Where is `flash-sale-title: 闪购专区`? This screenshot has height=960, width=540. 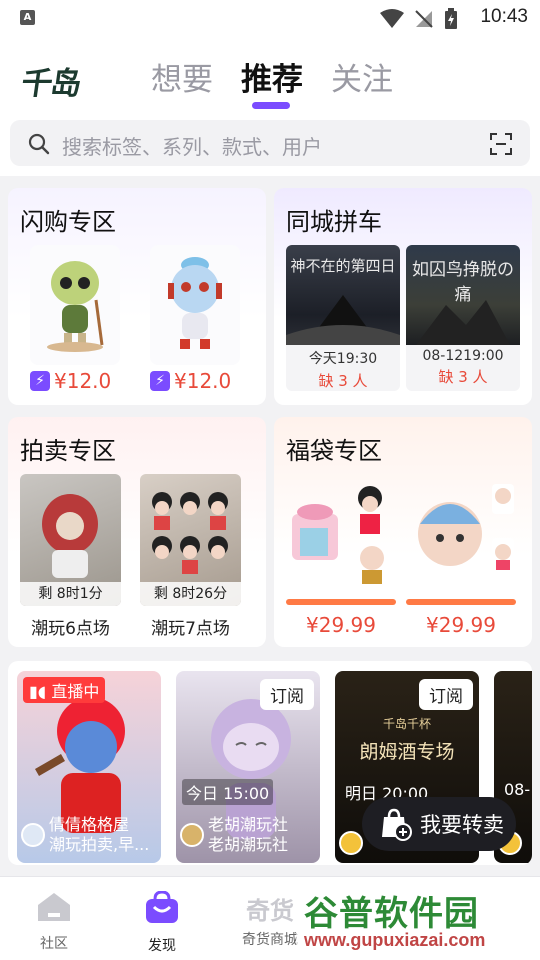 flash-sale-title: 闪购专区 is located at coordinates (68, 222).